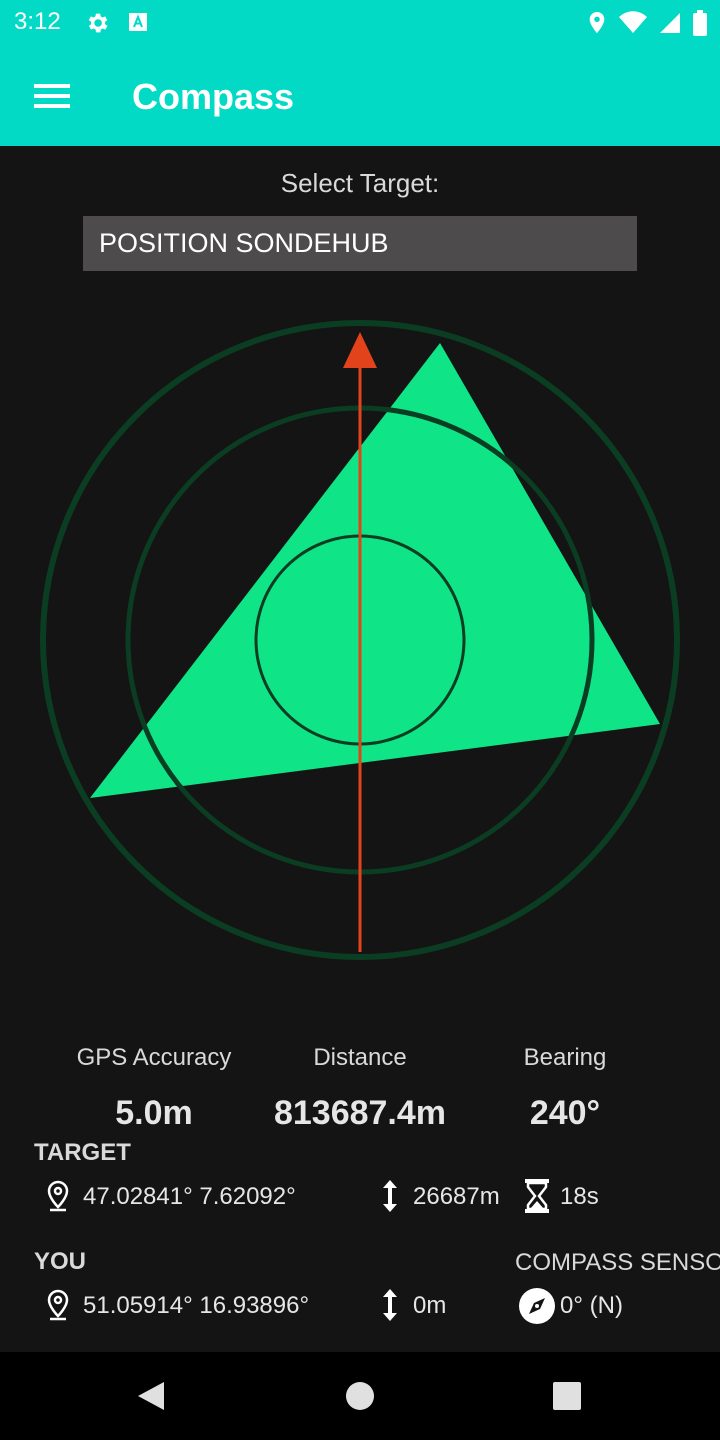 This screenshot has height=1440, width=720. I want to click on home-icon, so click(360, 1396).